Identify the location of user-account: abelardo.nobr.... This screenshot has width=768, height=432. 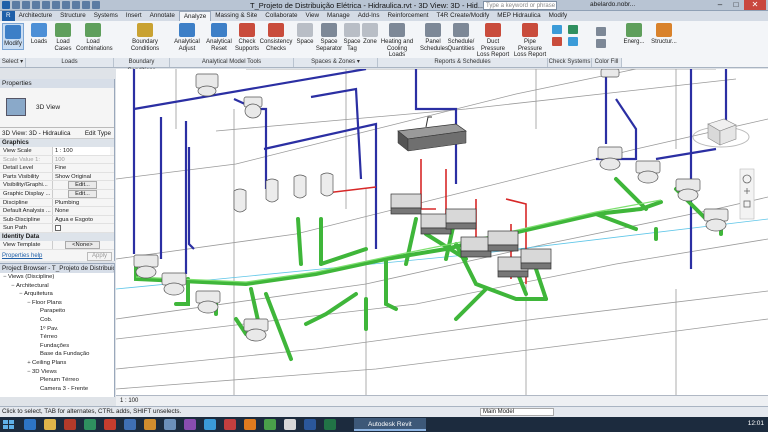
(612, 4).